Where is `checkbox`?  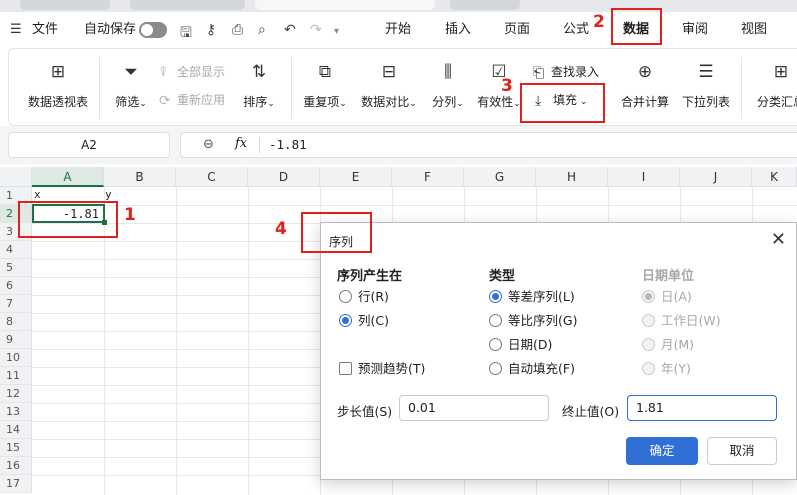
checkbox is located at coordinates (345, 368).